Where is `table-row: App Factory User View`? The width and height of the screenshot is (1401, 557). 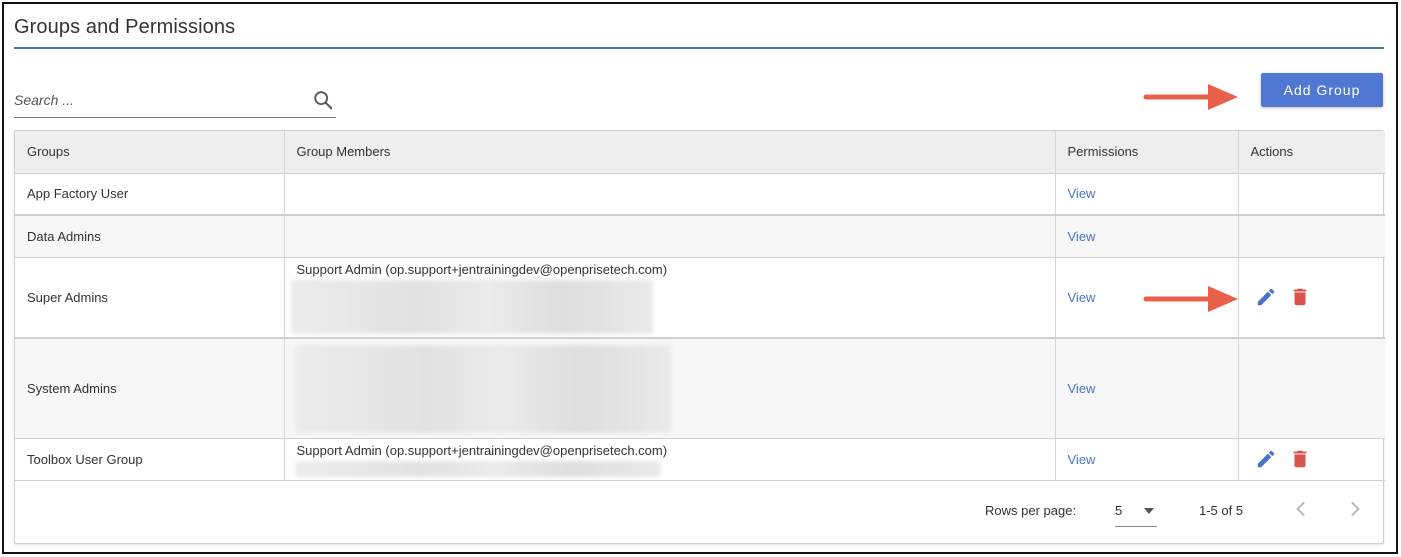
table-row: App Factory User View is located at coordinates (700, 194).